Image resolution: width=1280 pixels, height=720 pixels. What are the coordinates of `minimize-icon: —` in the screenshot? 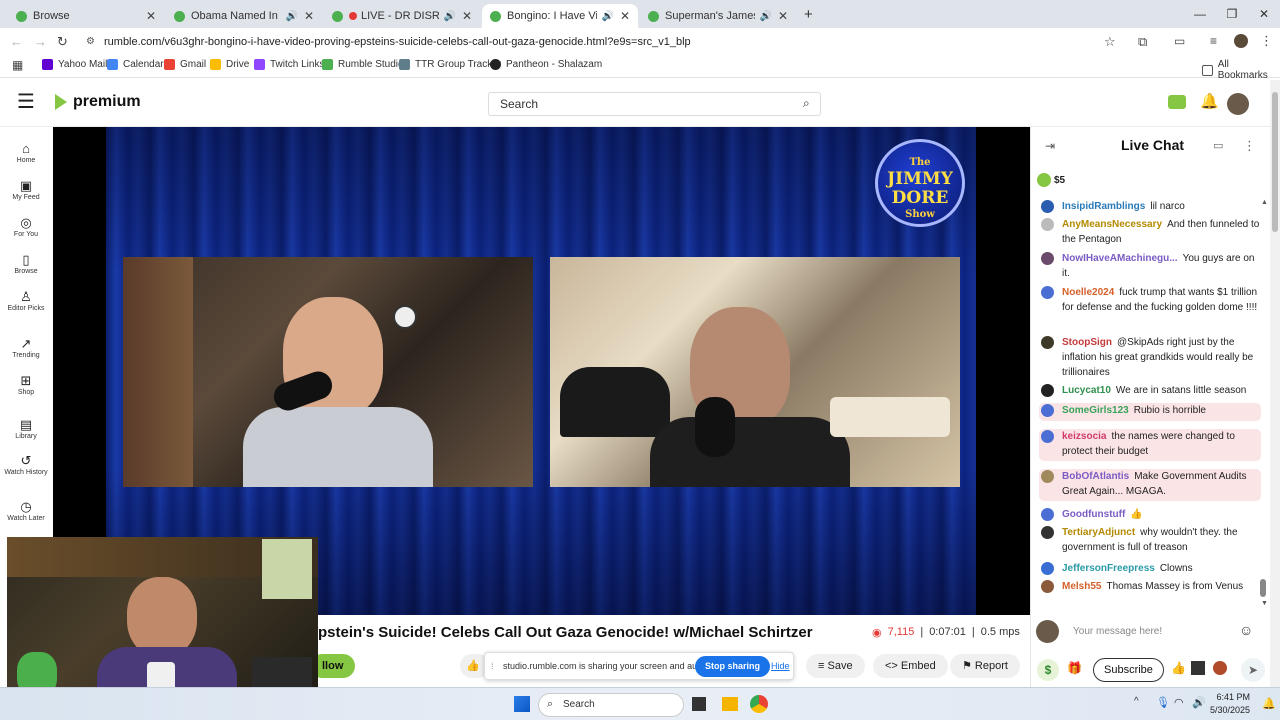 It's located at (1200, 14).